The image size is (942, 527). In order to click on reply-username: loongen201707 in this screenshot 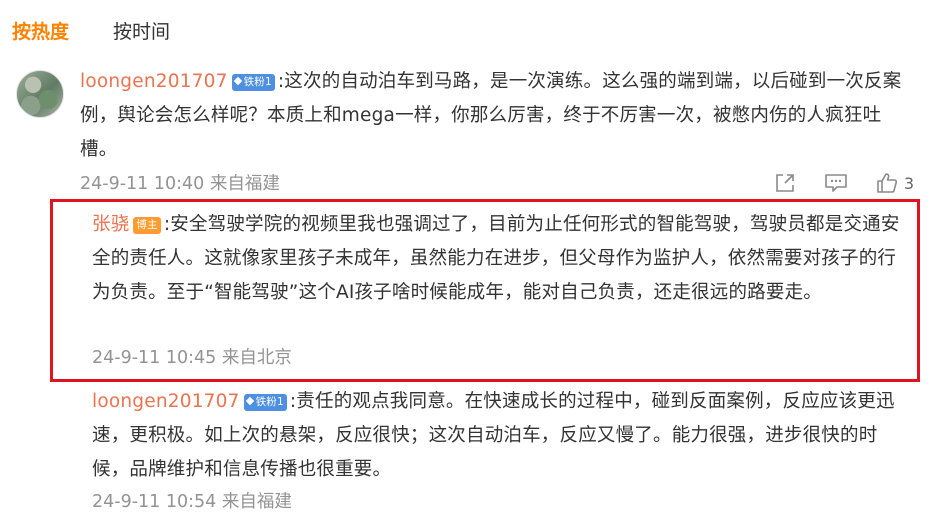, I will do `click(166, 401)`.